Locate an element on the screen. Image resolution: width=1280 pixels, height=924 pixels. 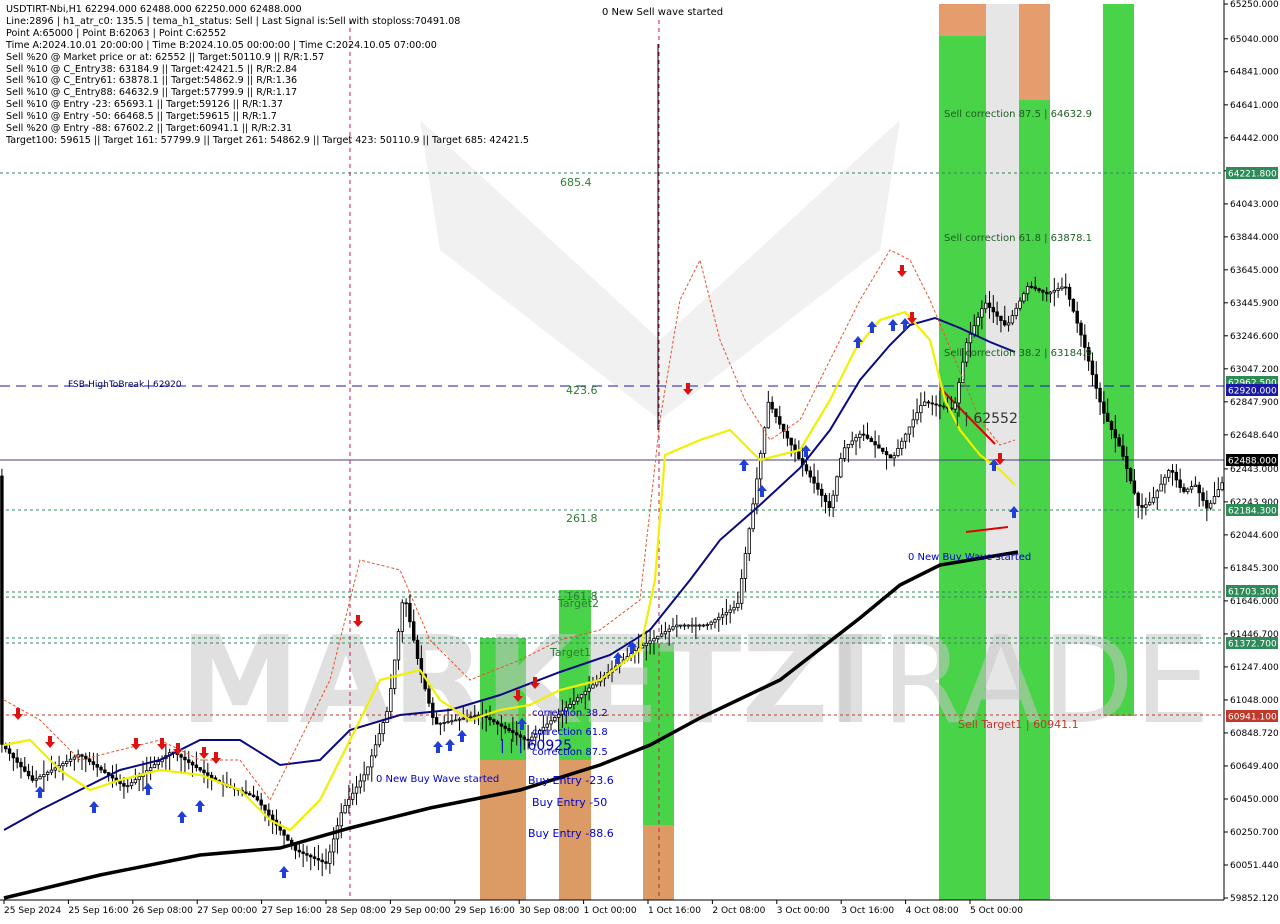
price-label: 61703.300 is located at coordinates (1252, 593).